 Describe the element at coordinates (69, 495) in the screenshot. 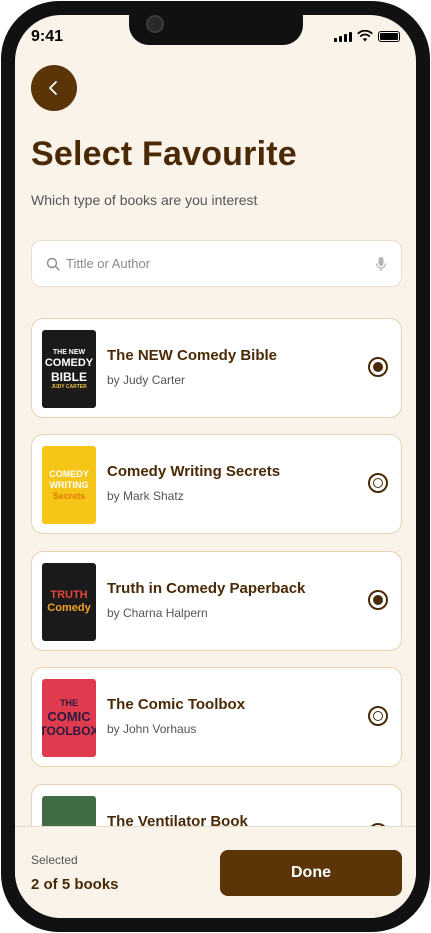

I see `cover-text: Secrets` at that location.